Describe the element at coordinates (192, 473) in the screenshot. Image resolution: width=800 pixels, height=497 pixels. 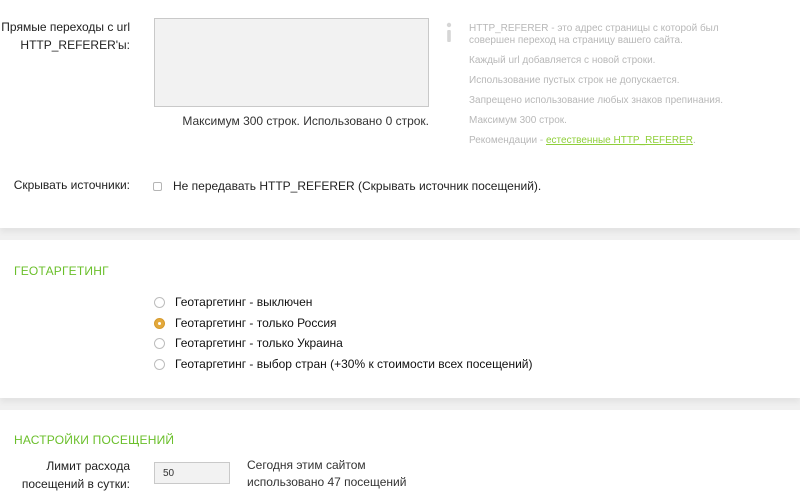
I see `daily-limit-input` at that location.